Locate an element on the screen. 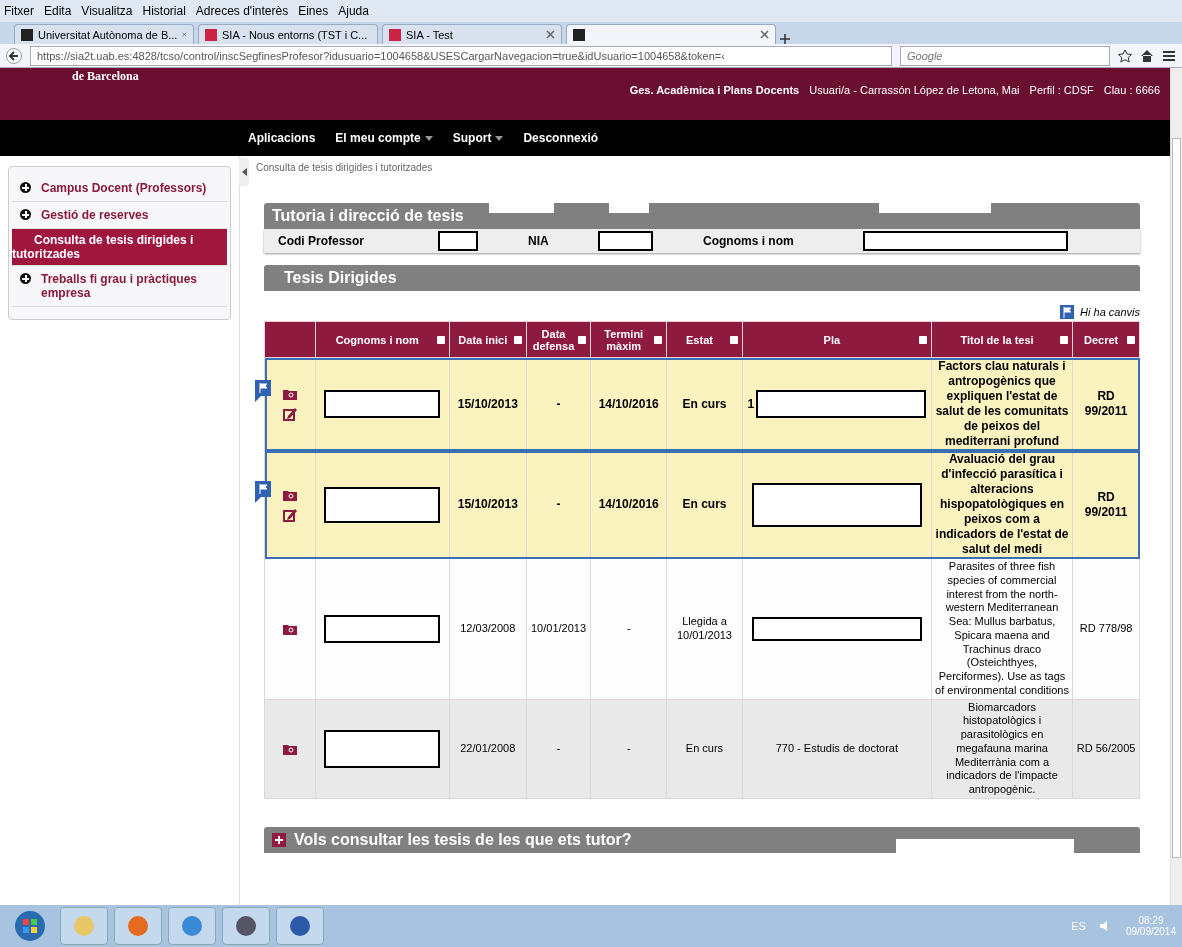  field-label: Codi Professor is located at coordinates (321, 241).